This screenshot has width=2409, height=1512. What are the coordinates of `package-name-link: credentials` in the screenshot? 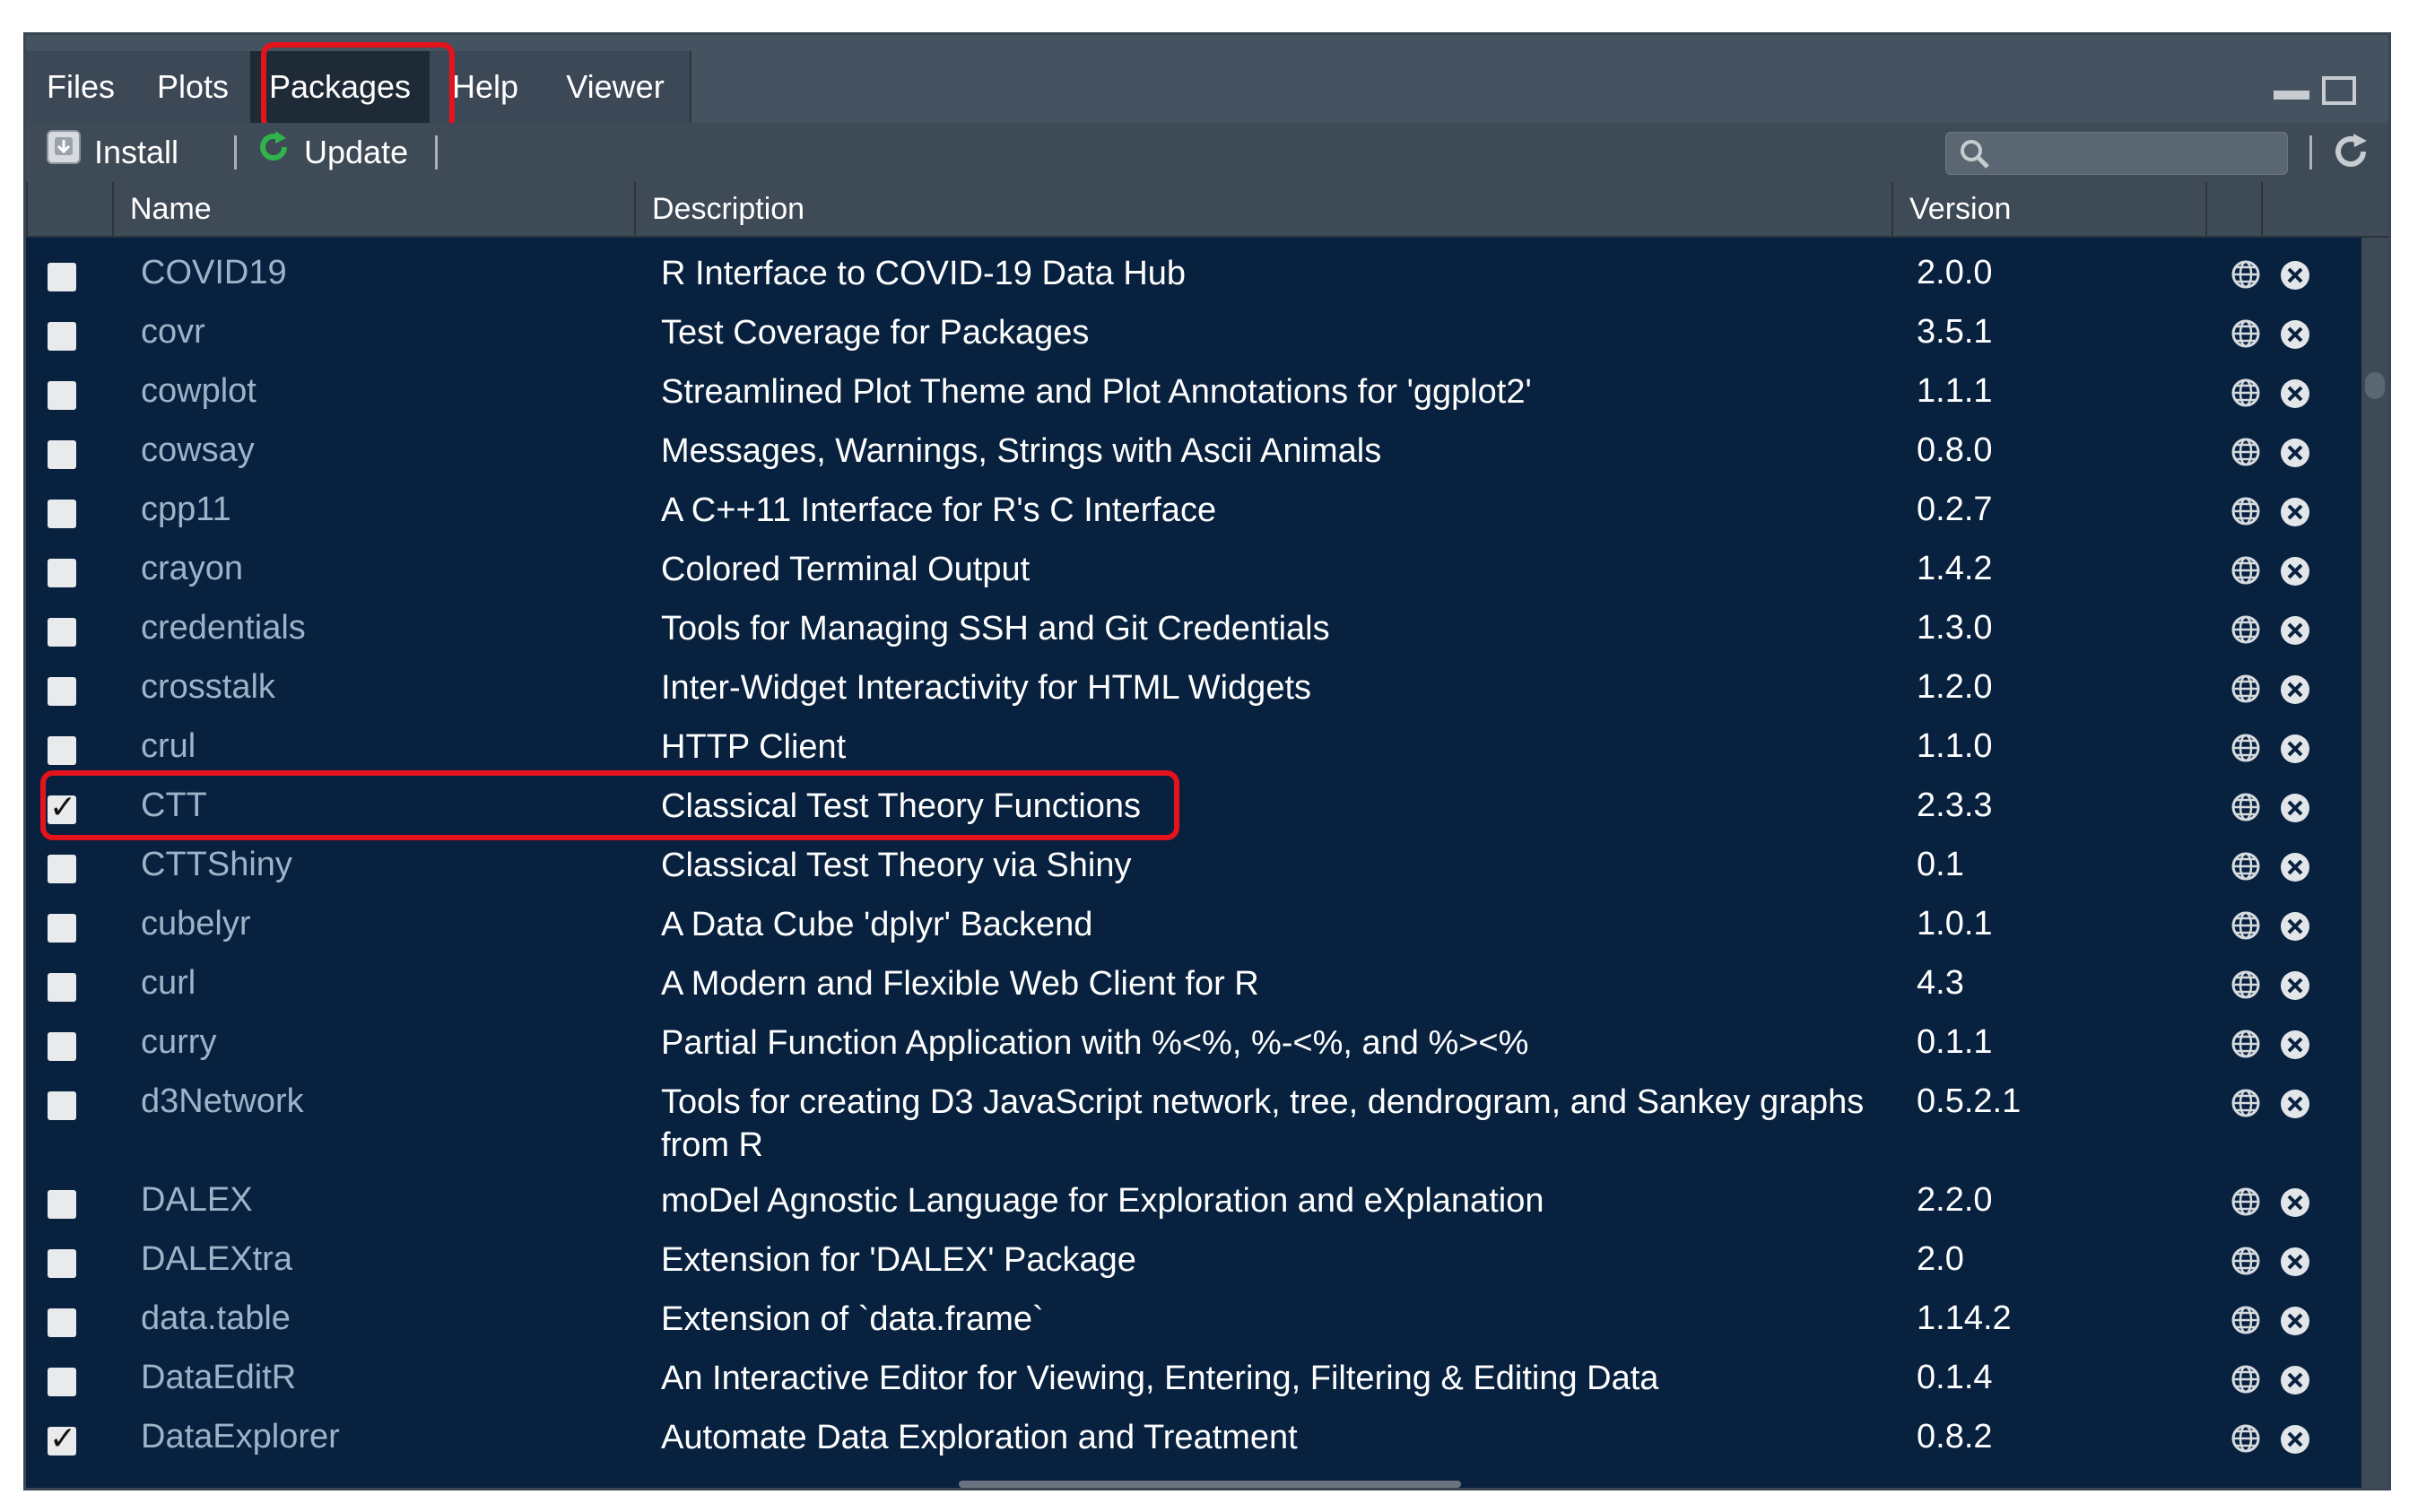 It's located at (223, 628).